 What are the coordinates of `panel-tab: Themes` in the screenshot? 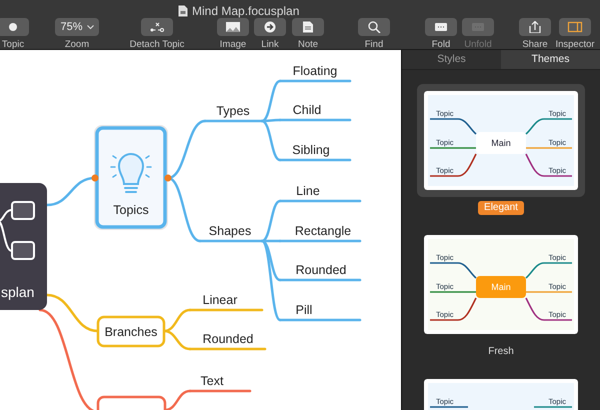 It's located at (550, 60).